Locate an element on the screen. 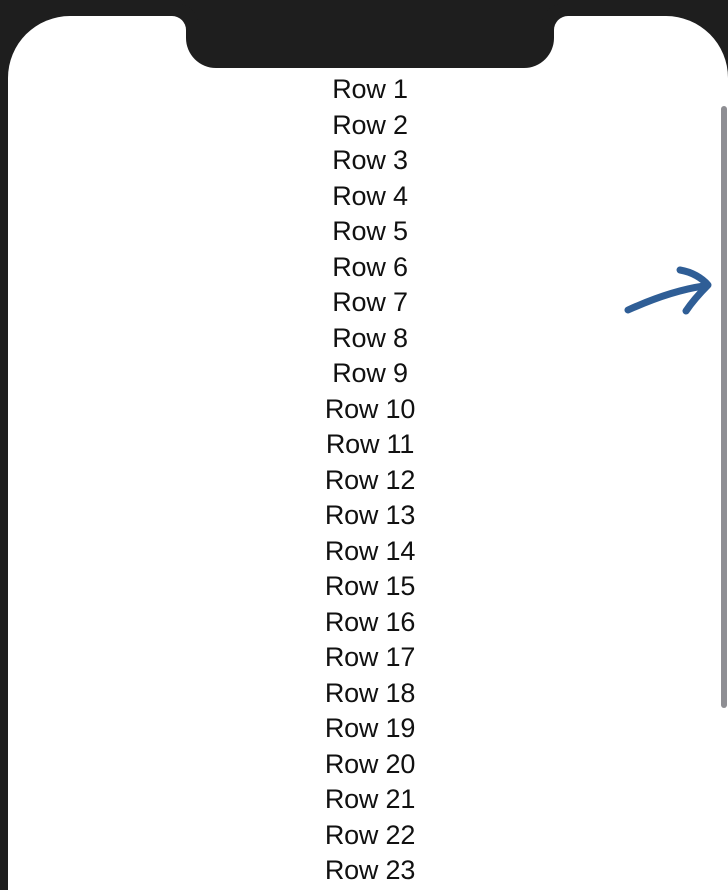  list-item: Row 10 is located at coordinates (368, 410).